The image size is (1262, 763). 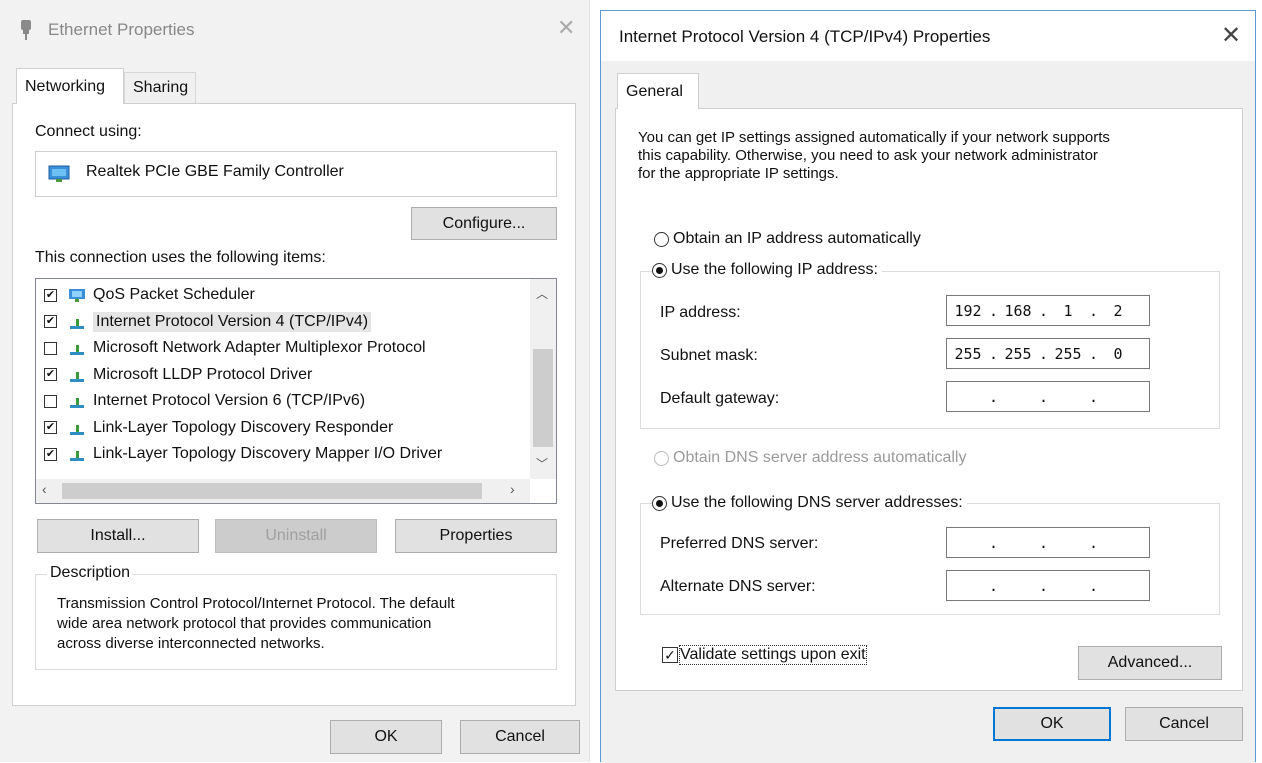 What do you see at coordinates (191, 643) in the screenshot?
I see `description-line: across diverse interconnected networks.` at bounding box center [191, 643].